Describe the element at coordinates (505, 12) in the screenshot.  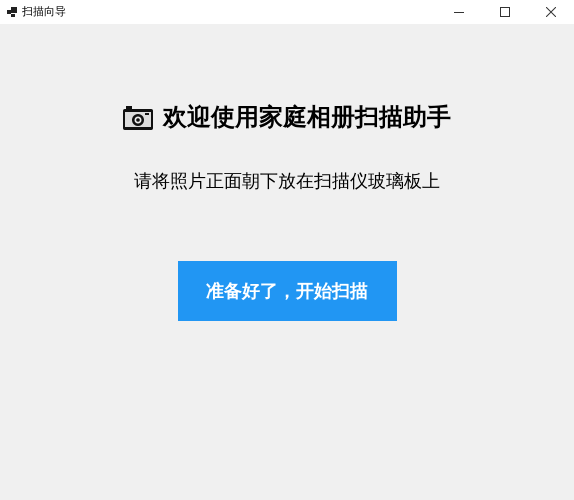
I see `maximize-icon` at that location.